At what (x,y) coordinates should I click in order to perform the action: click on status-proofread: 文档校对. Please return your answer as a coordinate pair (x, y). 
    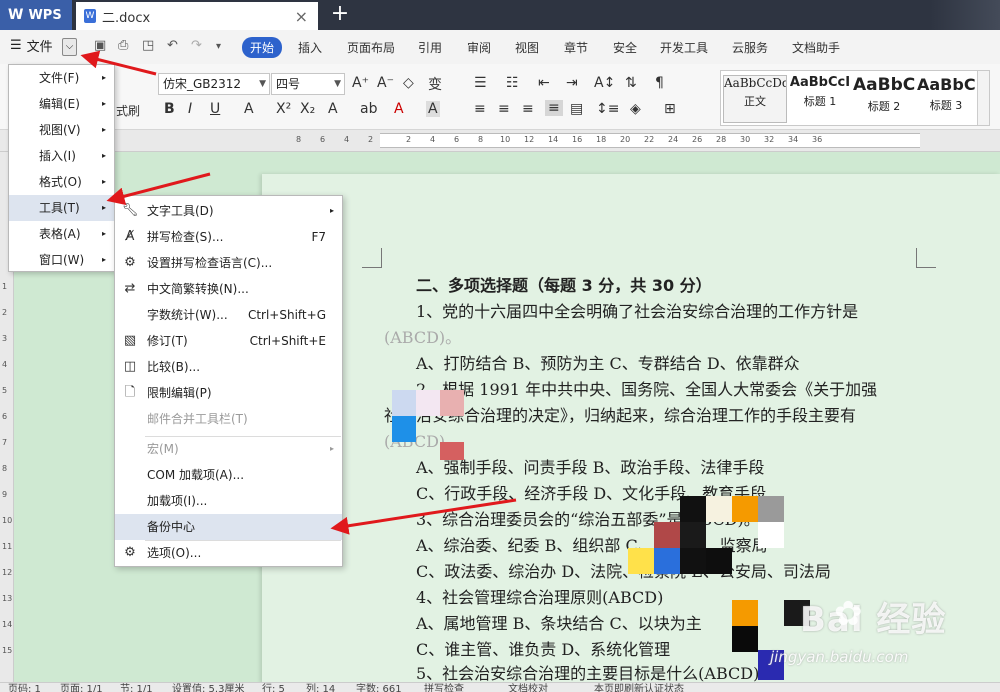
    Looking at the image, I should click on (528, 687).